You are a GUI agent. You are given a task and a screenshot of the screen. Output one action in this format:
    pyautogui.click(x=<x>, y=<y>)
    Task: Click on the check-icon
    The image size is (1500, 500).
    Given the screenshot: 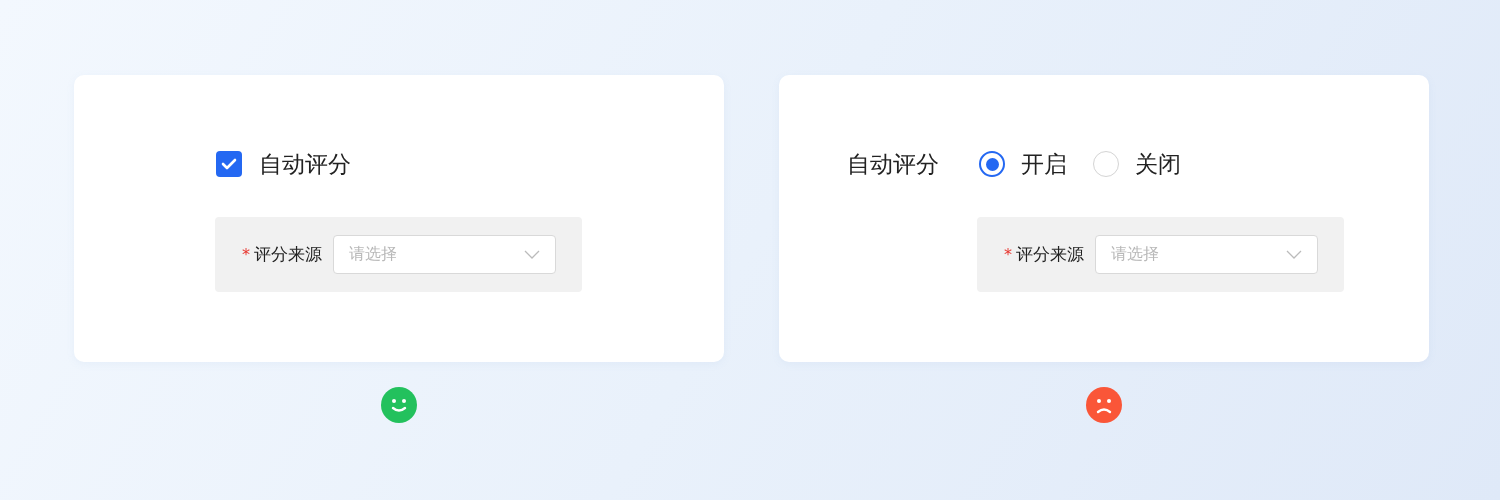 What is the action you would take?
    pyautogui.click(x=229, y=164)
    